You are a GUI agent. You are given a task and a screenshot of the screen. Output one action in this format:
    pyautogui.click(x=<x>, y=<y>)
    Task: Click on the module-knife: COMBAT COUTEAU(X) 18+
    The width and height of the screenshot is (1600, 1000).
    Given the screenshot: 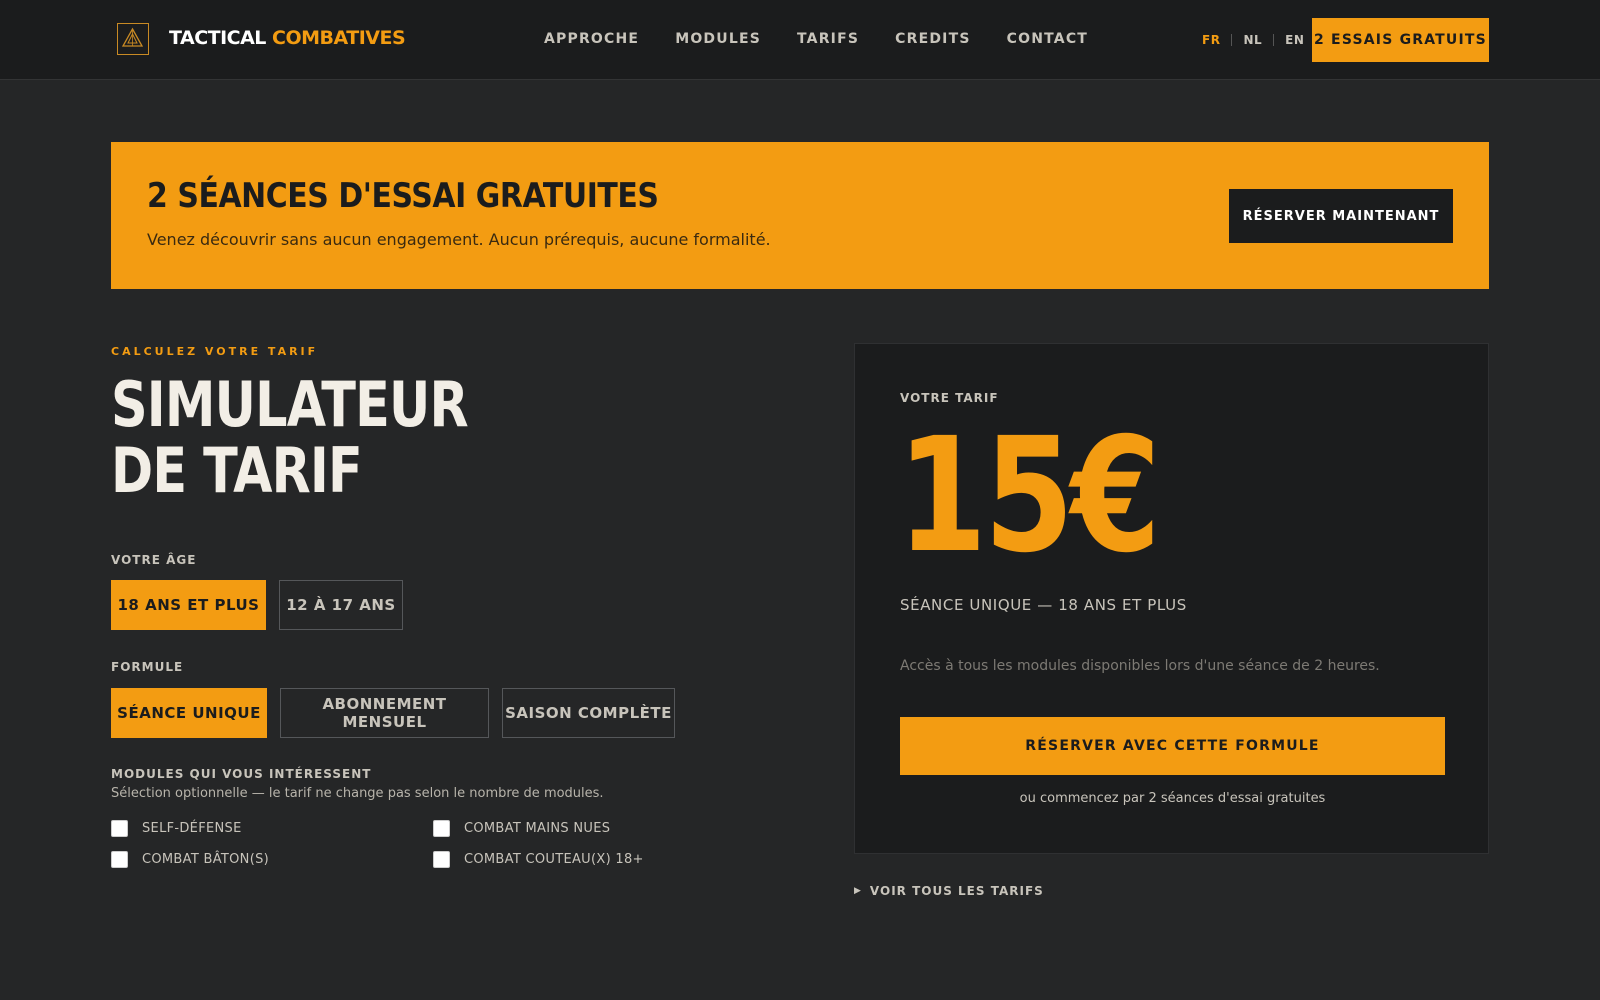 What is the action you would take?
    pyautogui.click(x=538, y=859)
    